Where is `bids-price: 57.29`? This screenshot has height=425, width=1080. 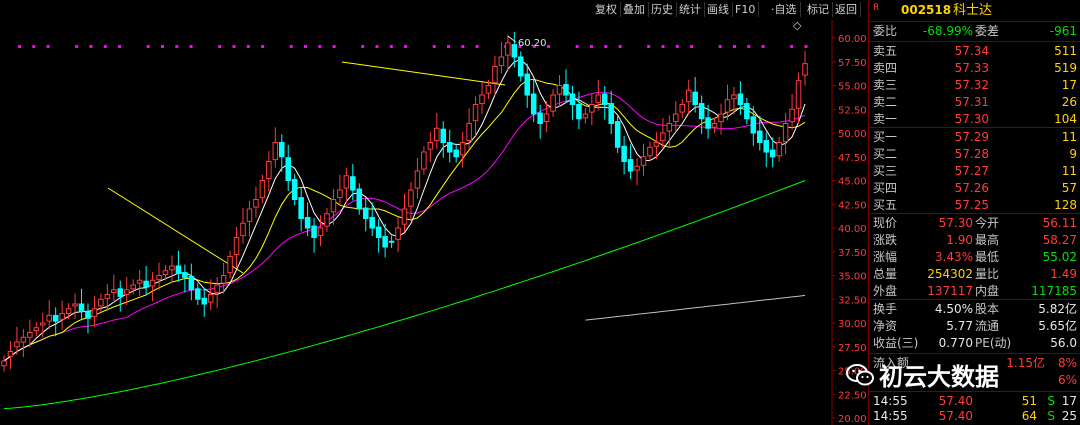
bids-price: 57.29 is located at coordinates (971, 137).